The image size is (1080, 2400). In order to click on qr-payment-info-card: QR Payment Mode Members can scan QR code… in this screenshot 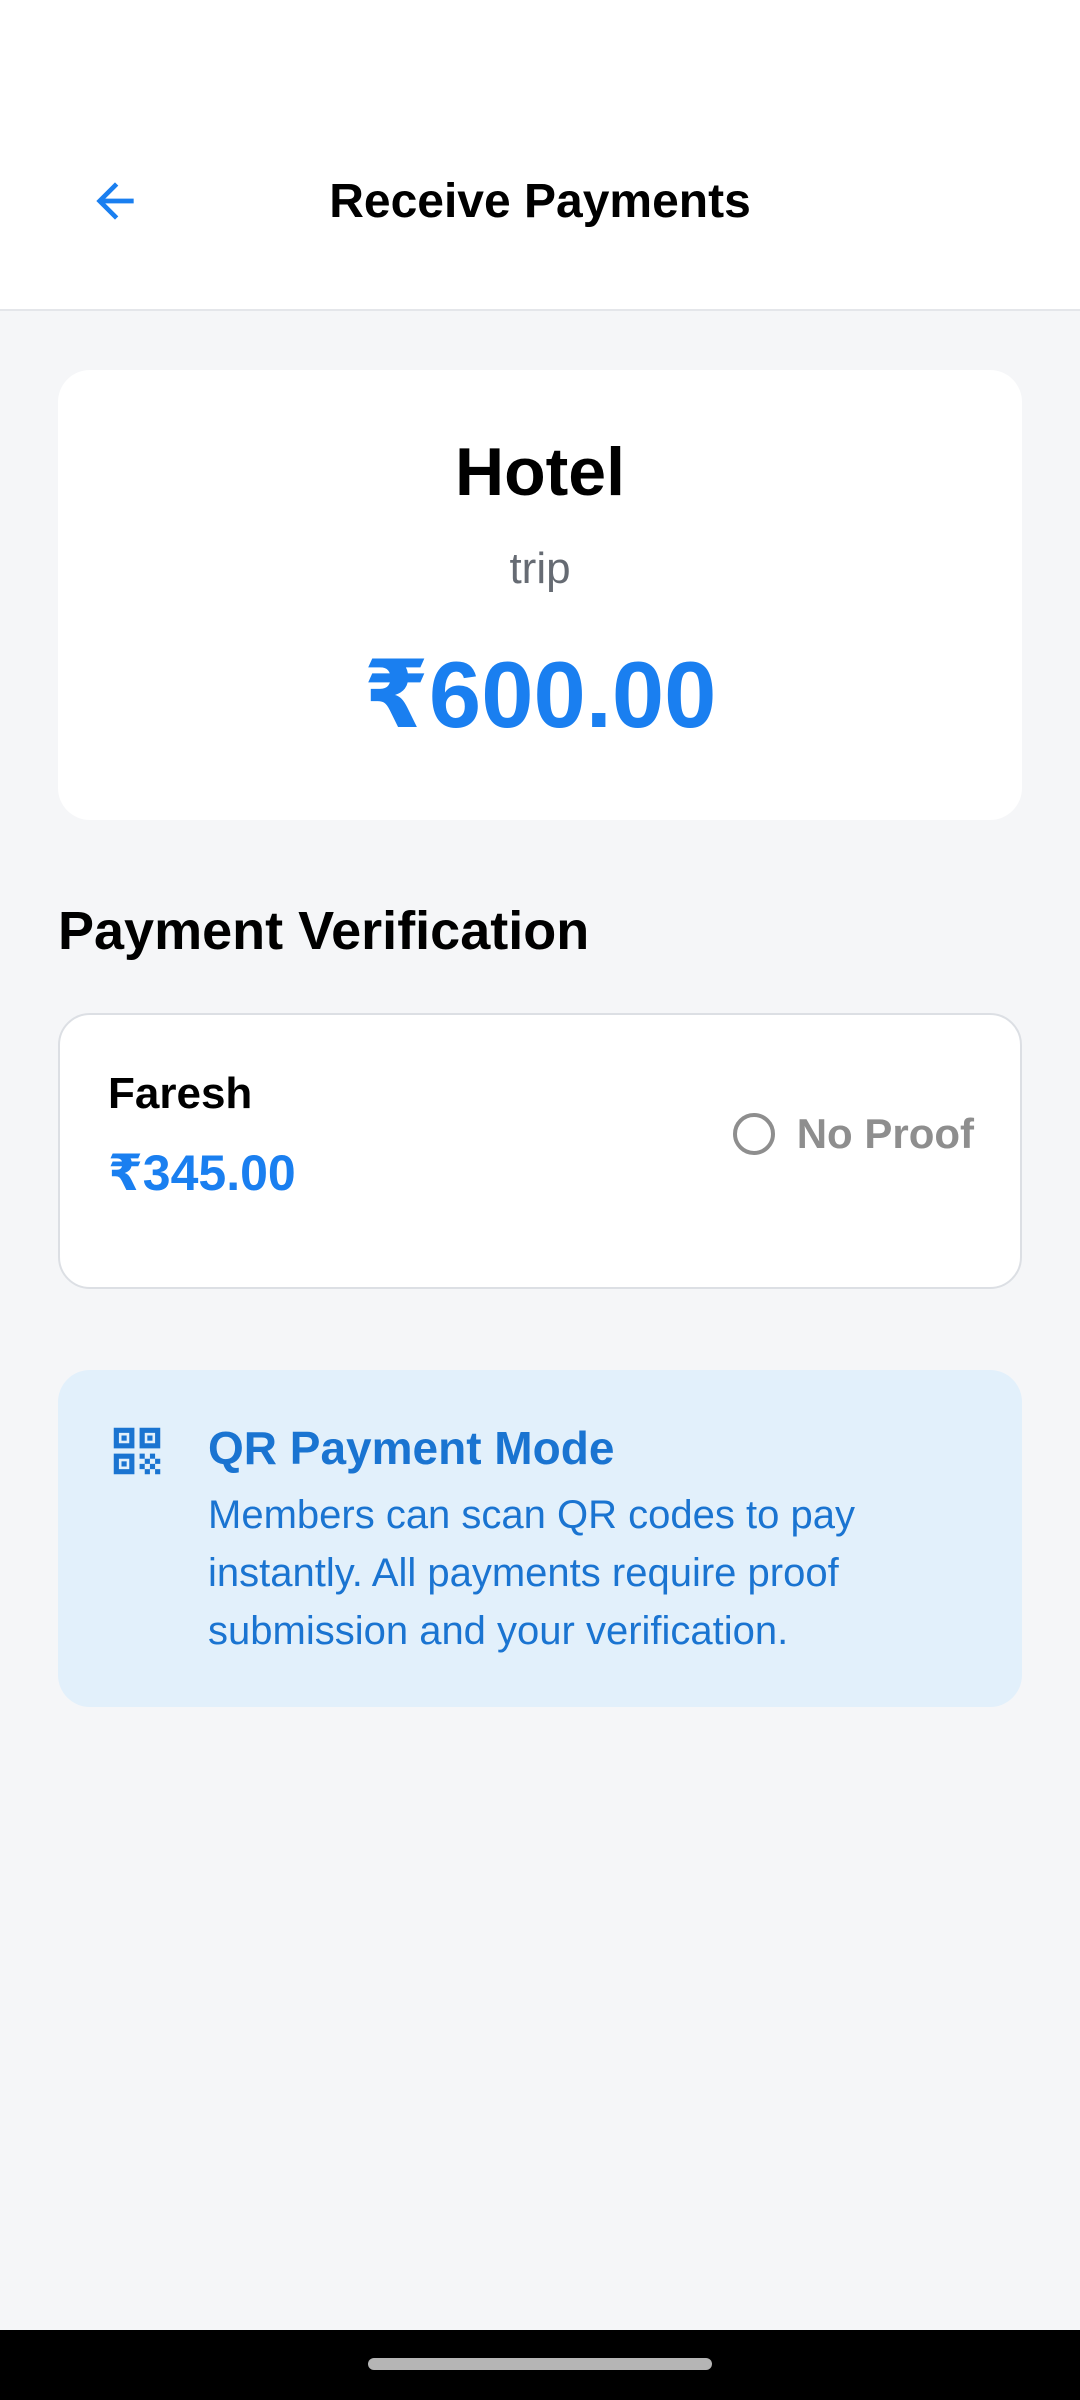, I will do `click(540, 1538)`.